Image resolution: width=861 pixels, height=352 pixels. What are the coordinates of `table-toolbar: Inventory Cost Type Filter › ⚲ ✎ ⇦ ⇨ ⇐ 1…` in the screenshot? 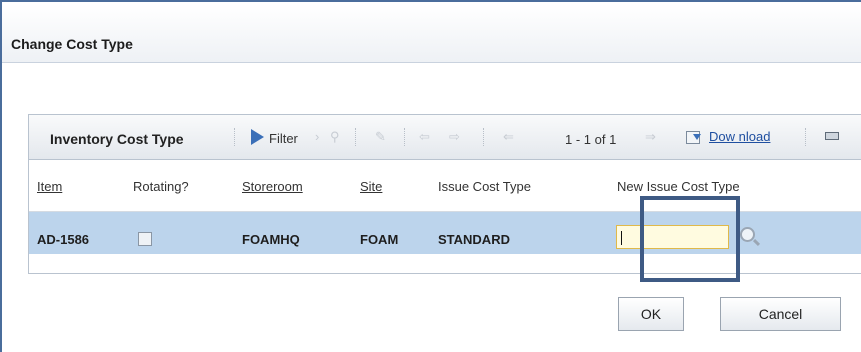 It's located at (445, 137).